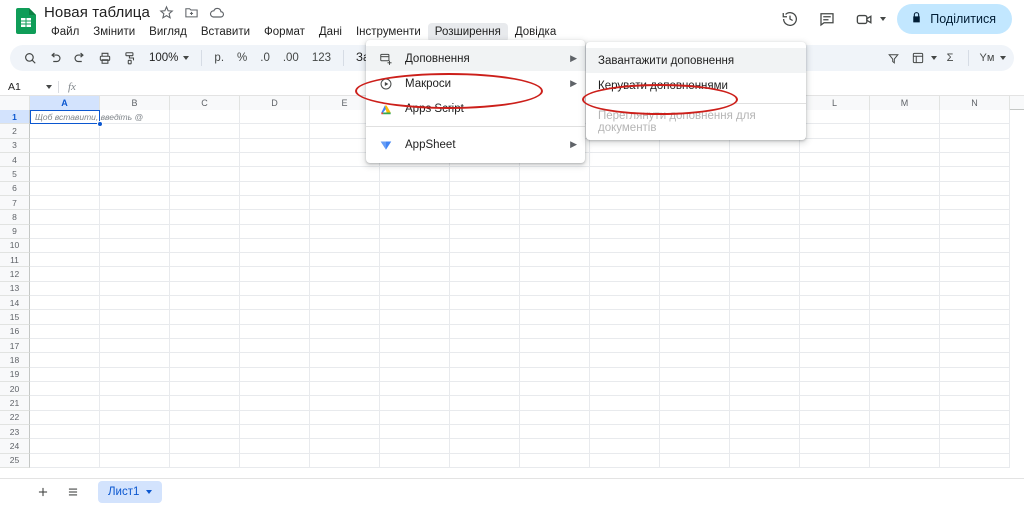 The width and height of the screenshot is (1024, 505). Describe the element at coordinates (625, 260) in the screenshot. I see `cell-I11` at that location.